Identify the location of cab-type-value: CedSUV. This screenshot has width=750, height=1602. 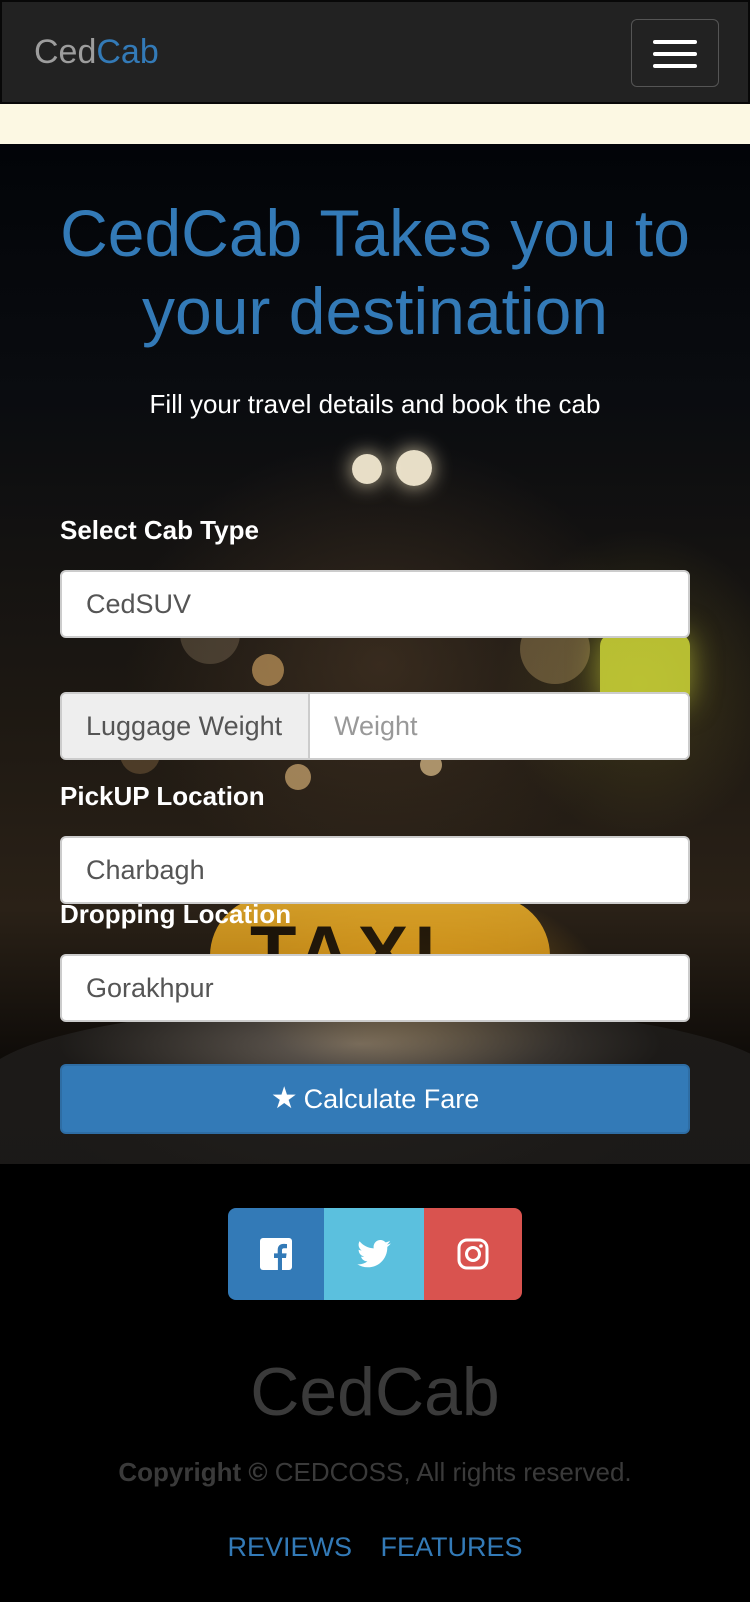
(139, 604).